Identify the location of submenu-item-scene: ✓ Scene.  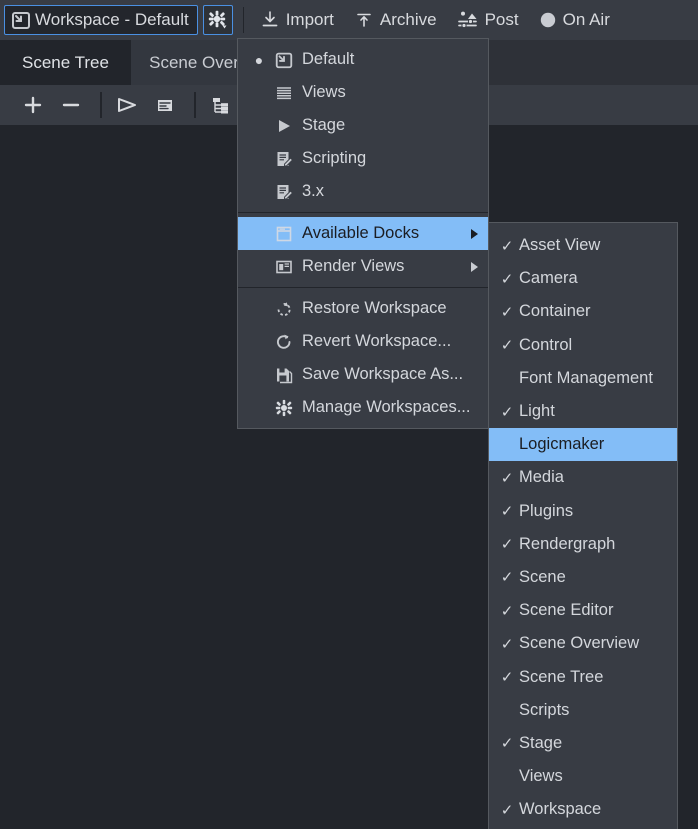
(583, 577).